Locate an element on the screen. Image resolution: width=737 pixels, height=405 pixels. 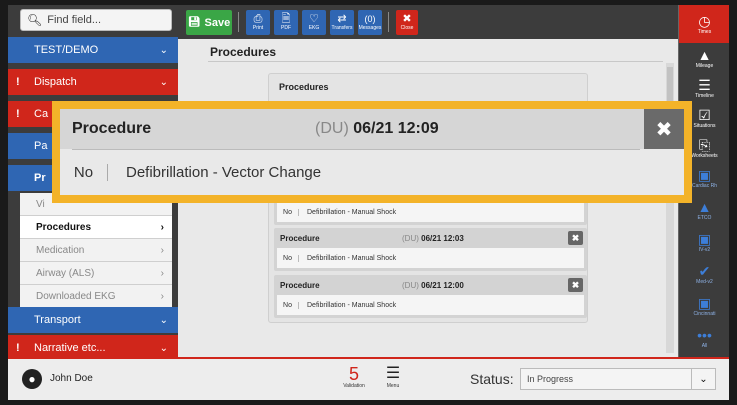
clock-icon: ◷ is located at coordinates (704, 20).